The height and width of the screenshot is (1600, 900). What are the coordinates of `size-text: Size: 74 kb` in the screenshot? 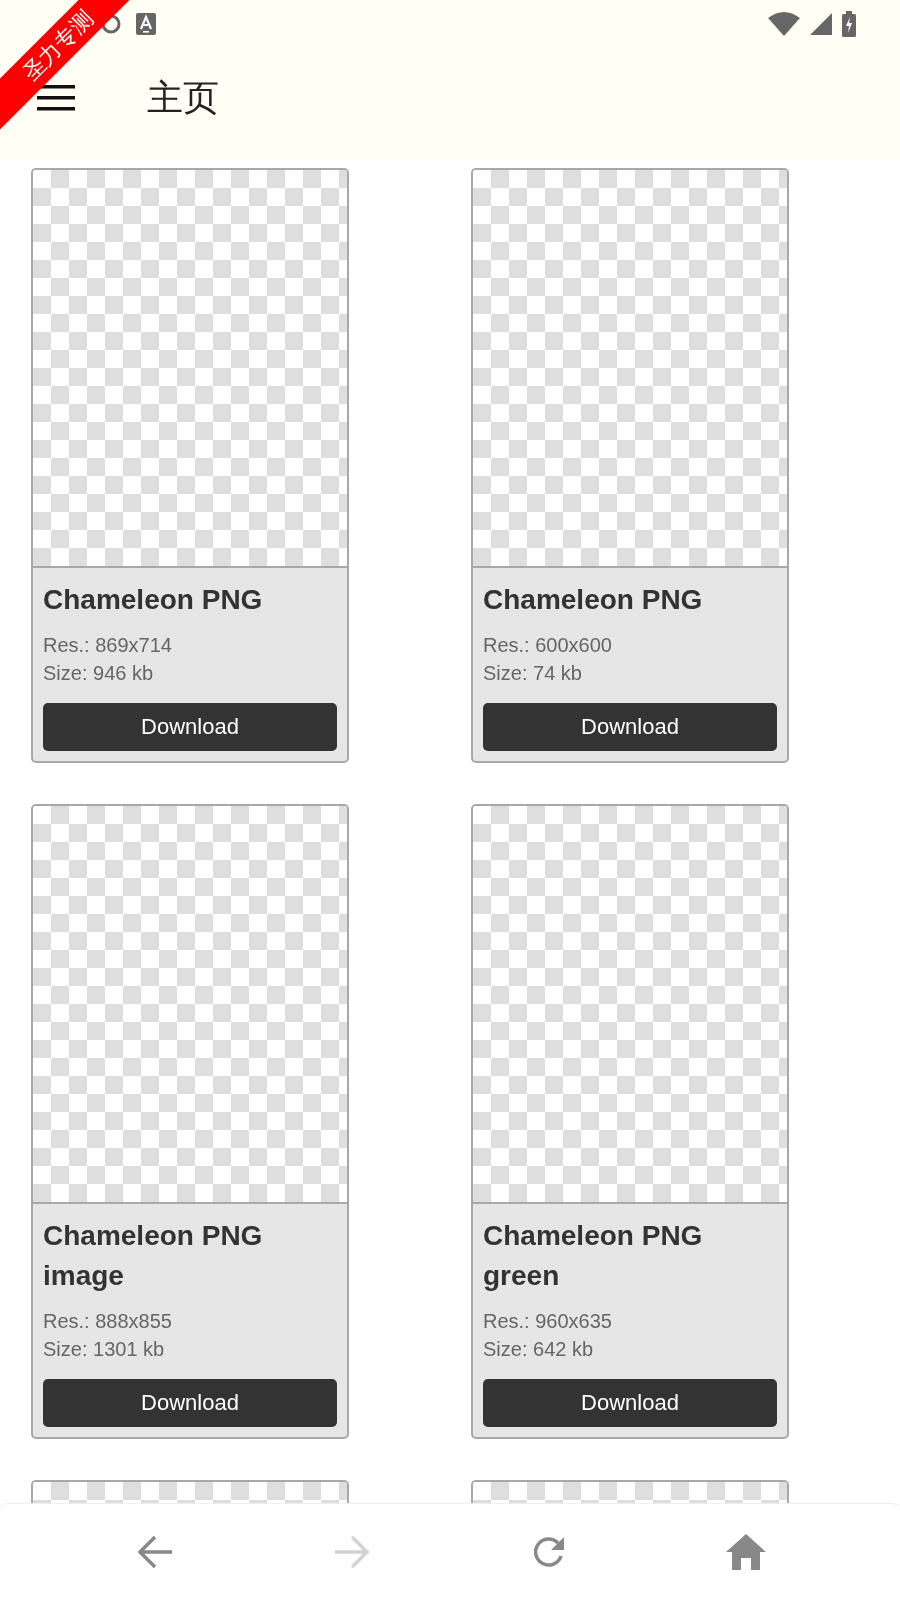 It's located at (533, 673).